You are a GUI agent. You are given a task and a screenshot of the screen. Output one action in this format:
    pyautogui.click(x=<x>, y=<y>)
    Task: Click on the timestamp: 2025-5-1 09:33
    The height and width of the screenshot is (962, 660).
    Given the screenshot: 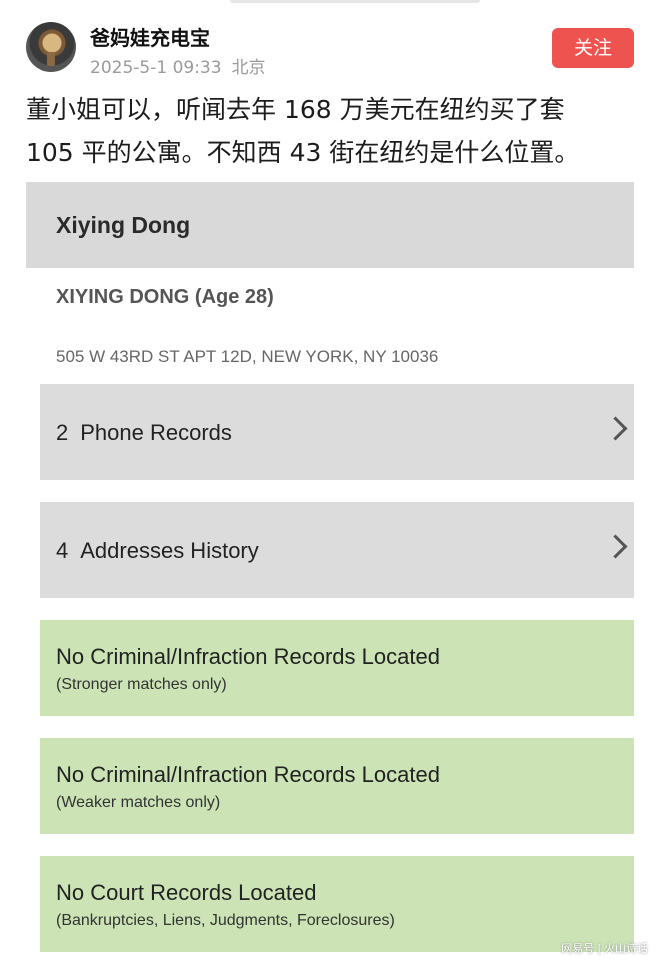 What is the action you would take?
    pyautogui.click(x=156, y=68)
    